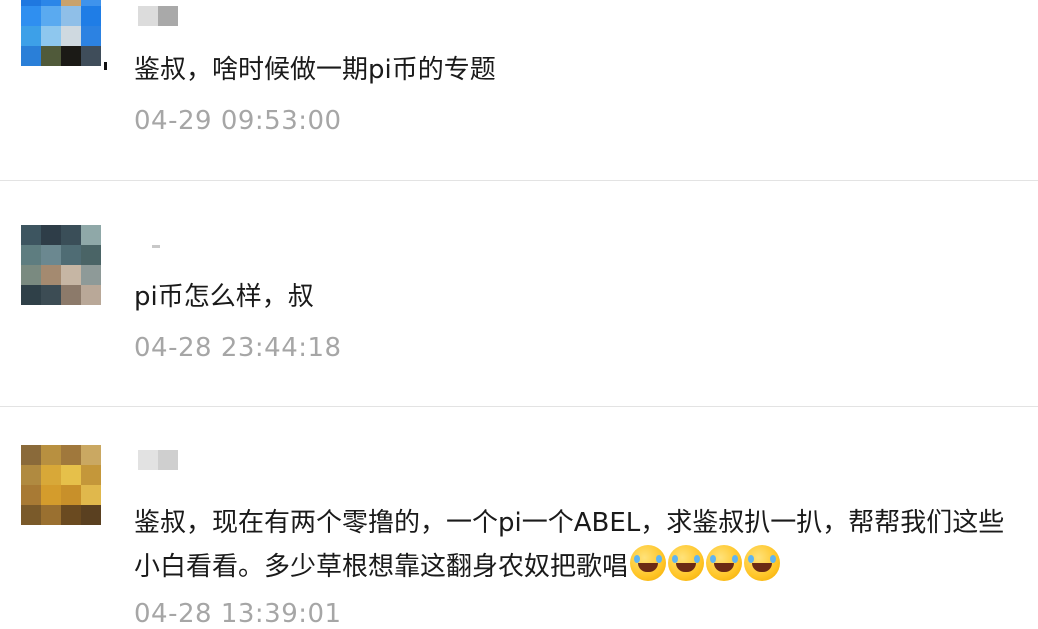 This screenshot has width=1038, height=629. What do you see at coordinates (238, 614) in the screenshot?
I see `comment-timestamp: 04-28 13:39:01` at bounding box center [238, 614].